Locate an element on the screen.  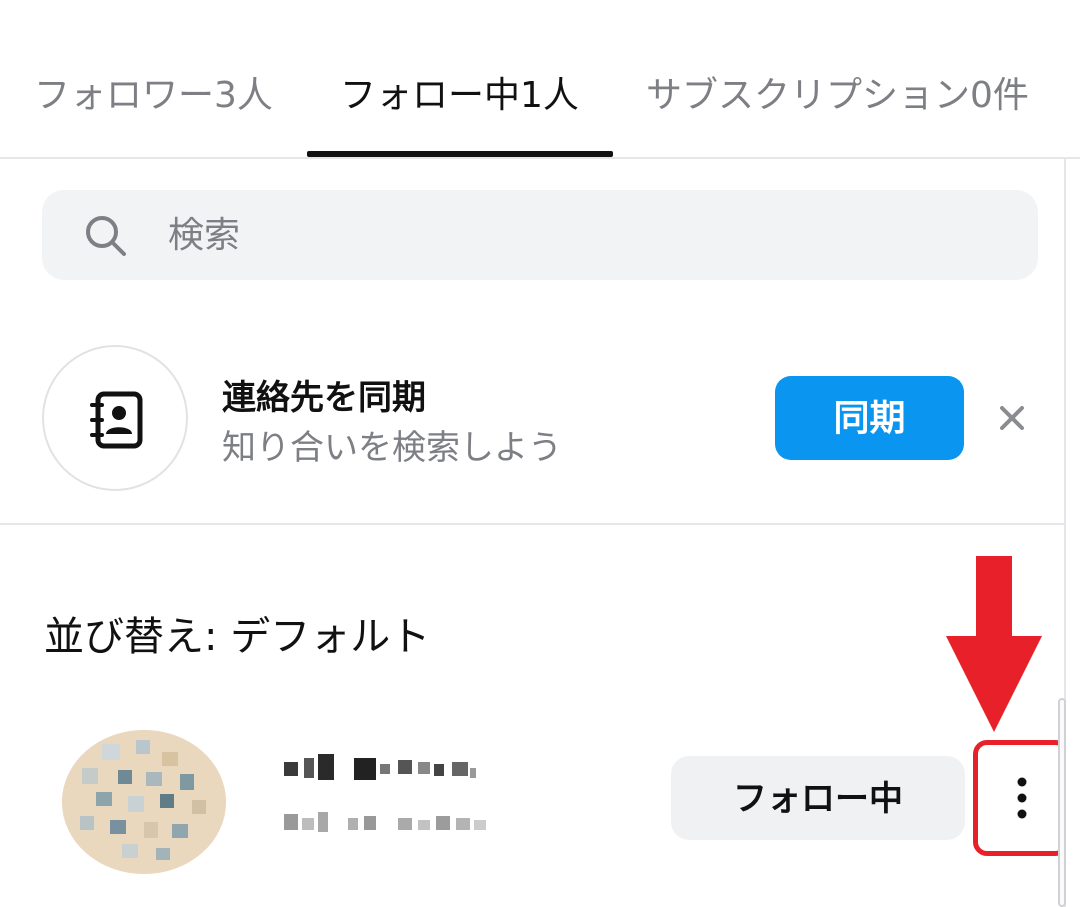
search-icon is located at coordinates (106, 238).